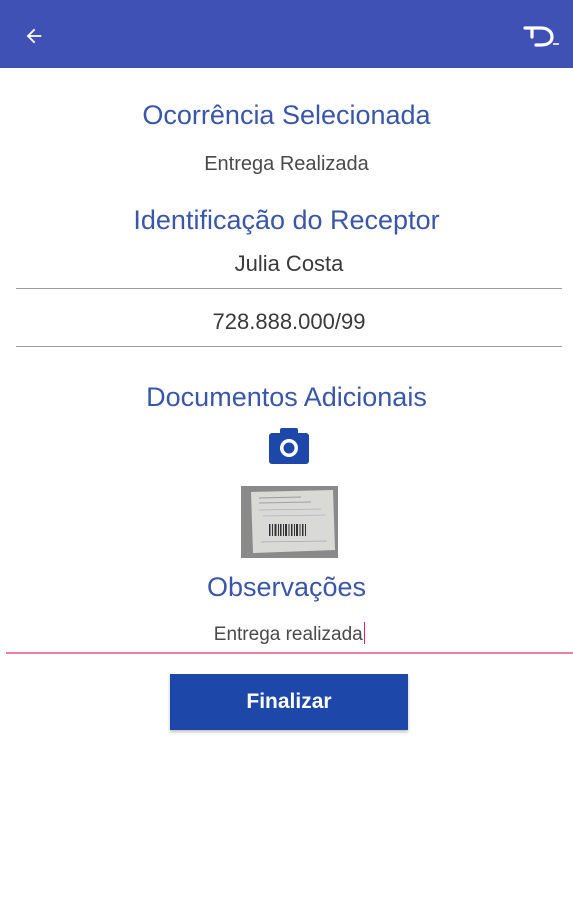  Describe the element at coordinates (364, 633) in the screenshot. I see `text-cursor` at that location.